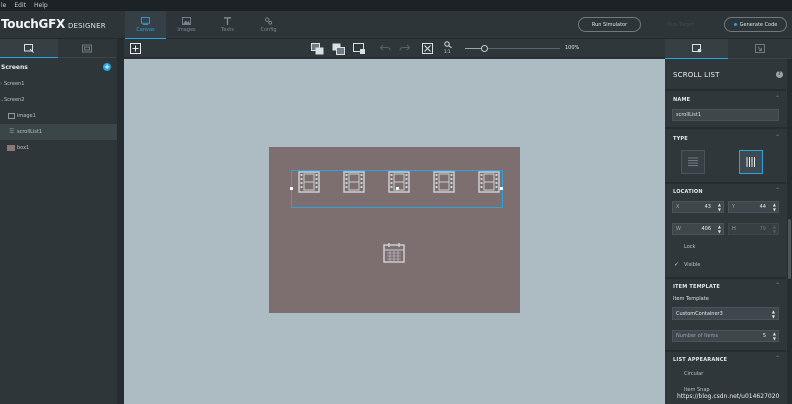 Image resolution: width=792 pixels, height=404 pixels. I want to click on circular-checkbox: Circular, so click(688, 374).